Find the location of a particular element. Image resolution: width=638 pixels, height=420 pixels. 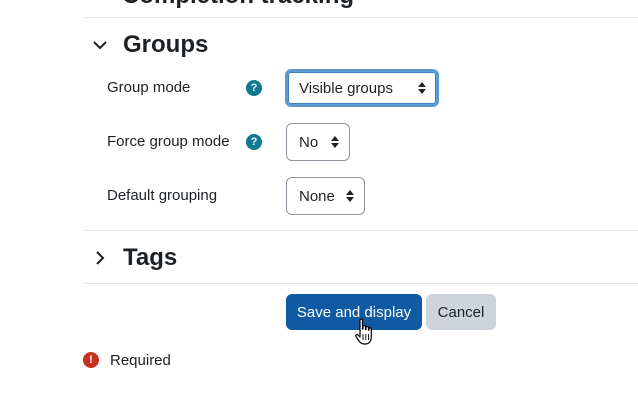

group-mode-label: Group mode is located at coordinates (149, 87).